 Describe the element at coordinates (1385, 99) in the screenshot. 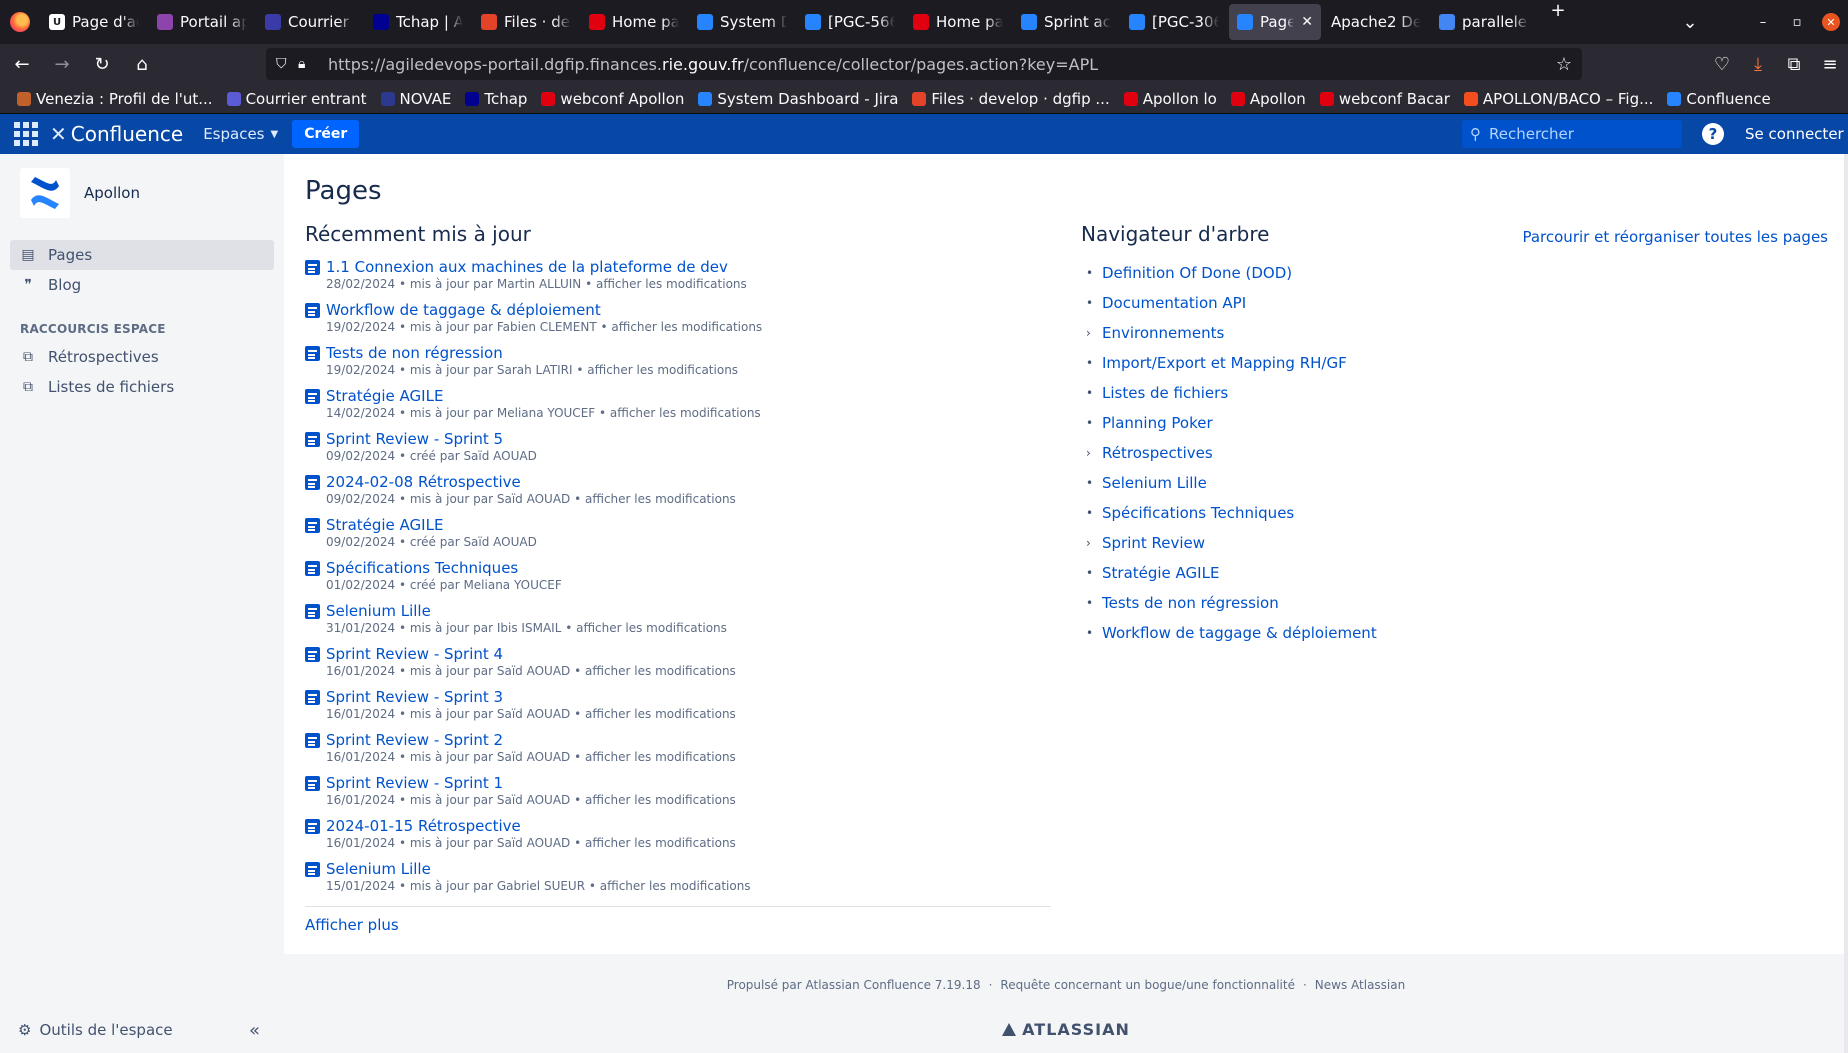

I see `bookmark-item: webconf Bacar` at that location.